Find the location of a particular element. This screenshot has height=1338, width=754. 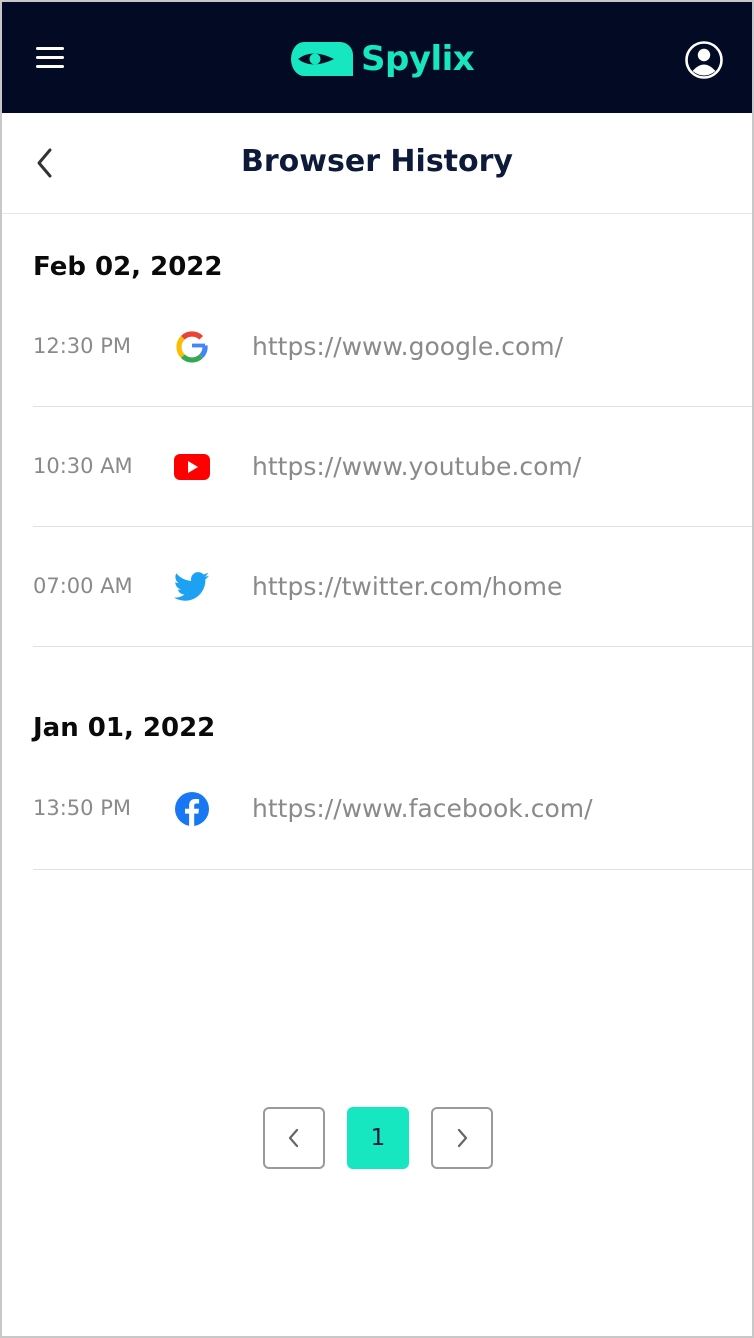

entry-time: 12:30 PM is located at coordinates (82, 346).